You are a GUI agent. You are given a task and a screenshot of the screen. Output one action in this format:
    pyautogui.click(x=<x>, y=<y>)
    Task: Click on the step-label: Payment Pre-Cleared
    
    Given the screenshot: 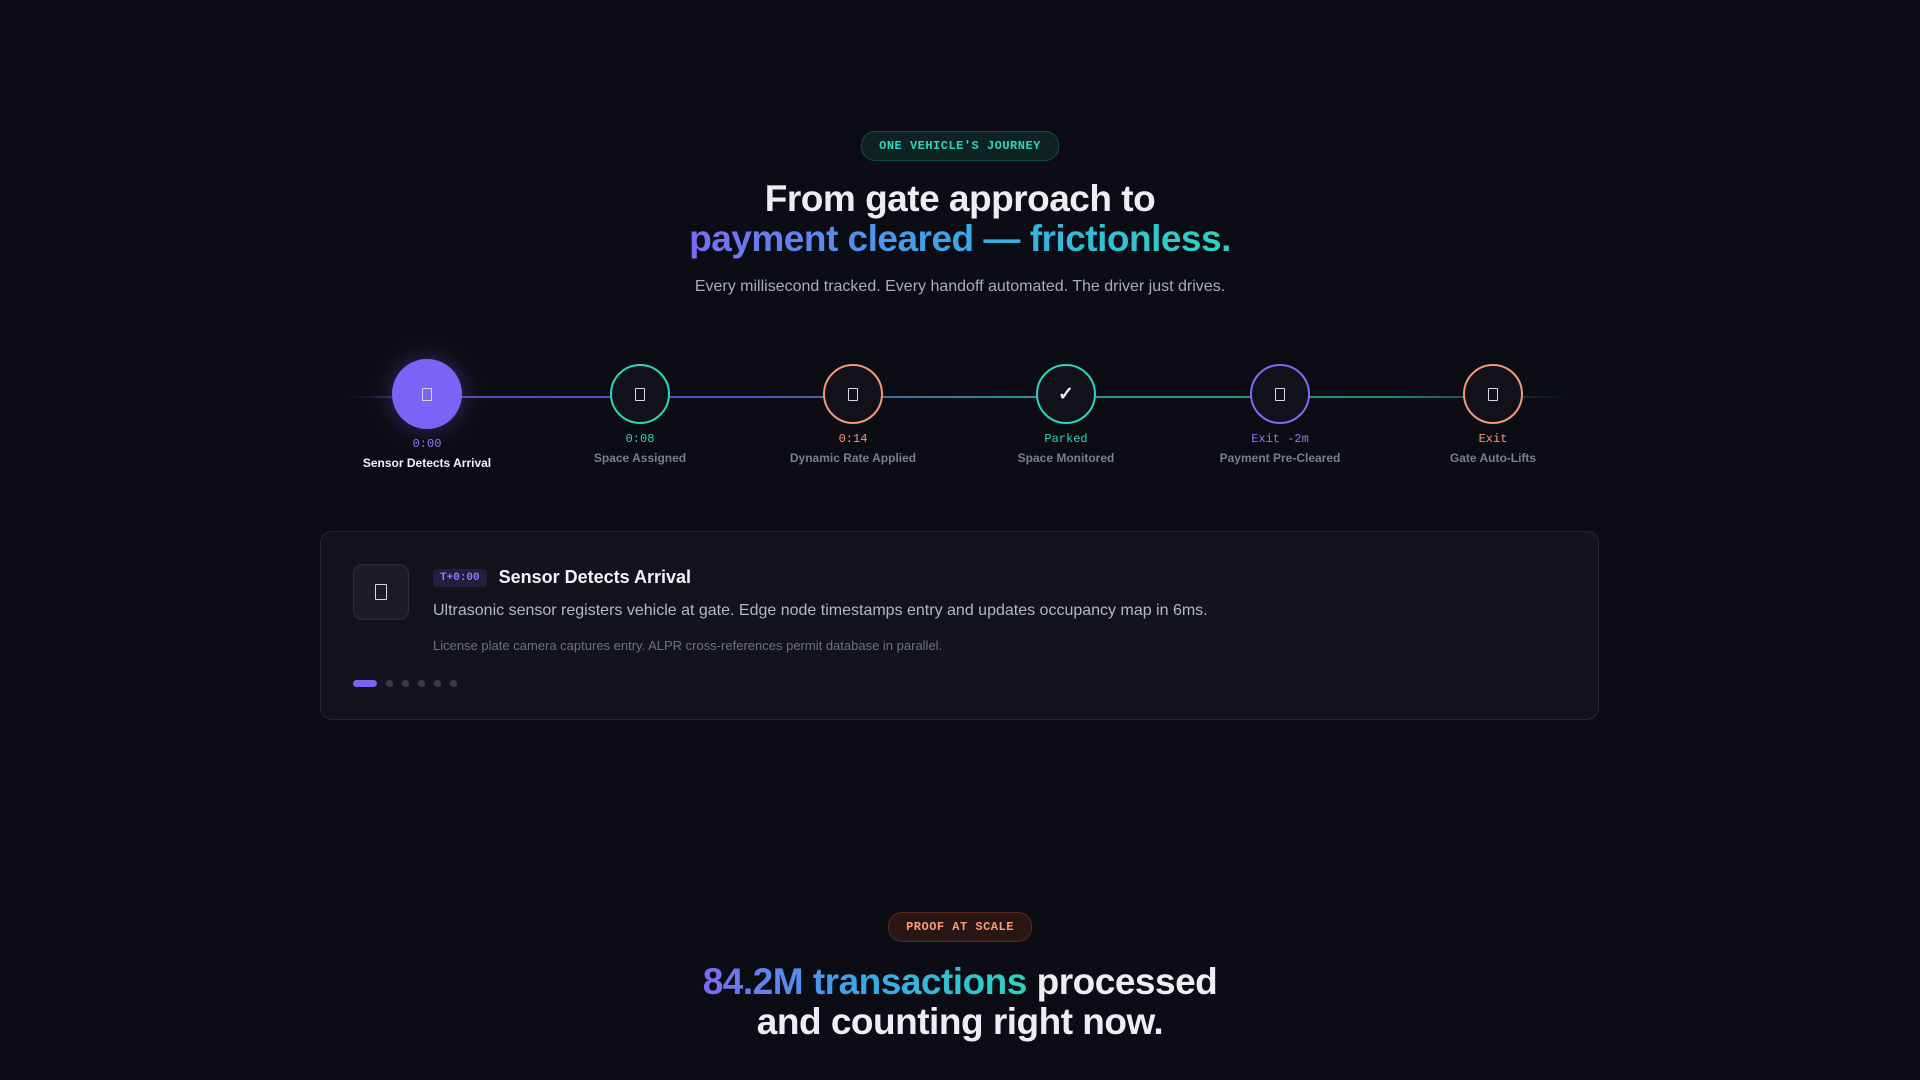 What is the action you would take?
    pyautogui.click(x=1280, y=458)
    